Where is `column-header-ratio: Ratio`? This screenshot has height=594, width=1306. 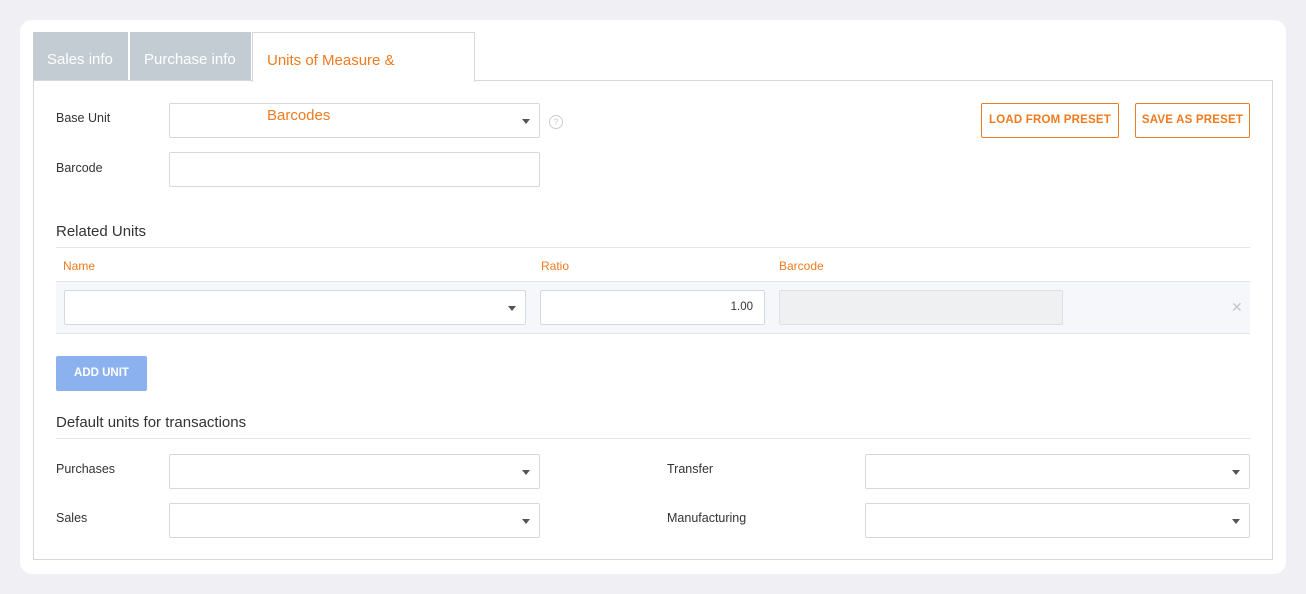
column-header-ratio: Ratio is located at coordinates (555, 266).